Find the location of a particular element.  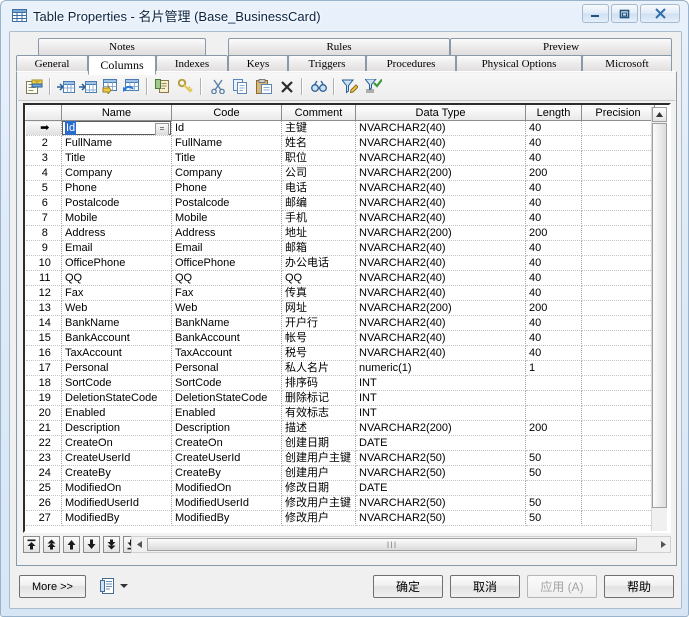

cell-name: Enabled is located at coordinates (116, 413).